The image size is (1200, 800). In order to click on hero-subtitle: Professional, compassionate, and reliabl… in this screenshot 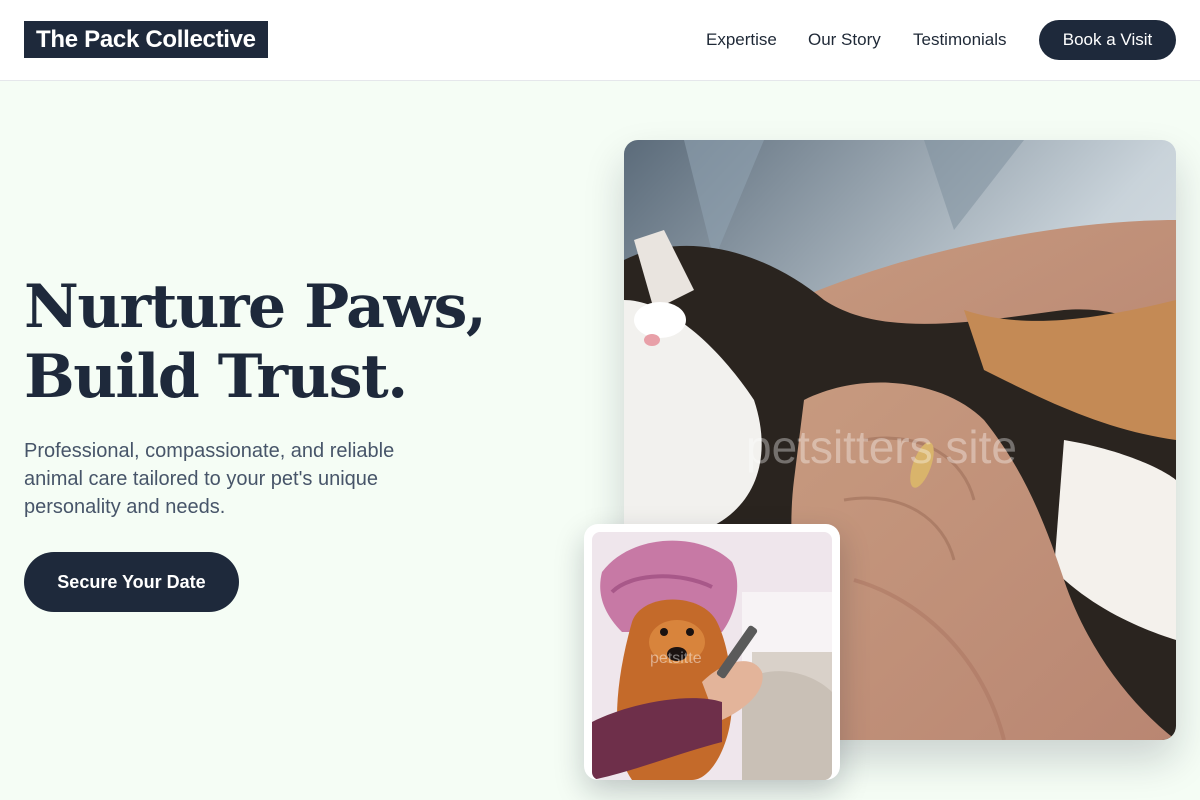, I will do `click(209, 479)`.